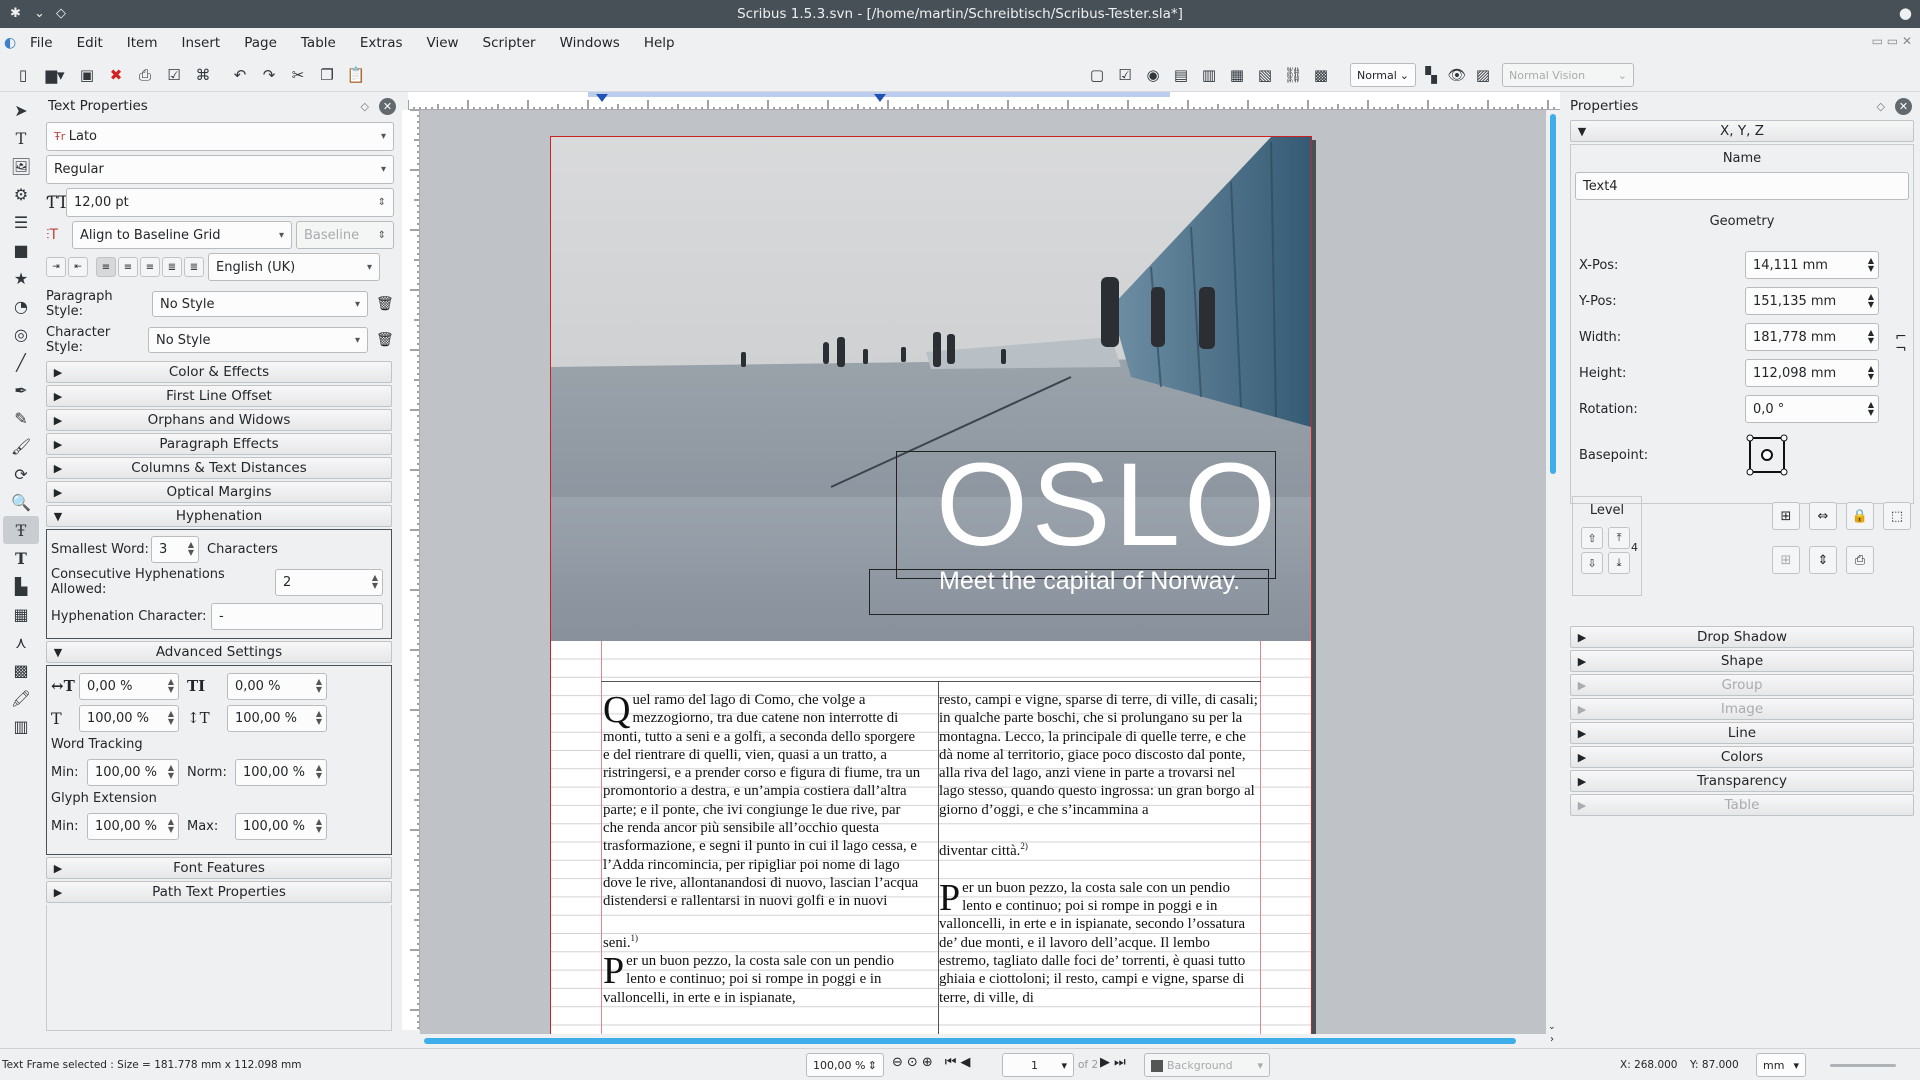  I want to click on font-style-select: Regular ▾, so click(220, 169).